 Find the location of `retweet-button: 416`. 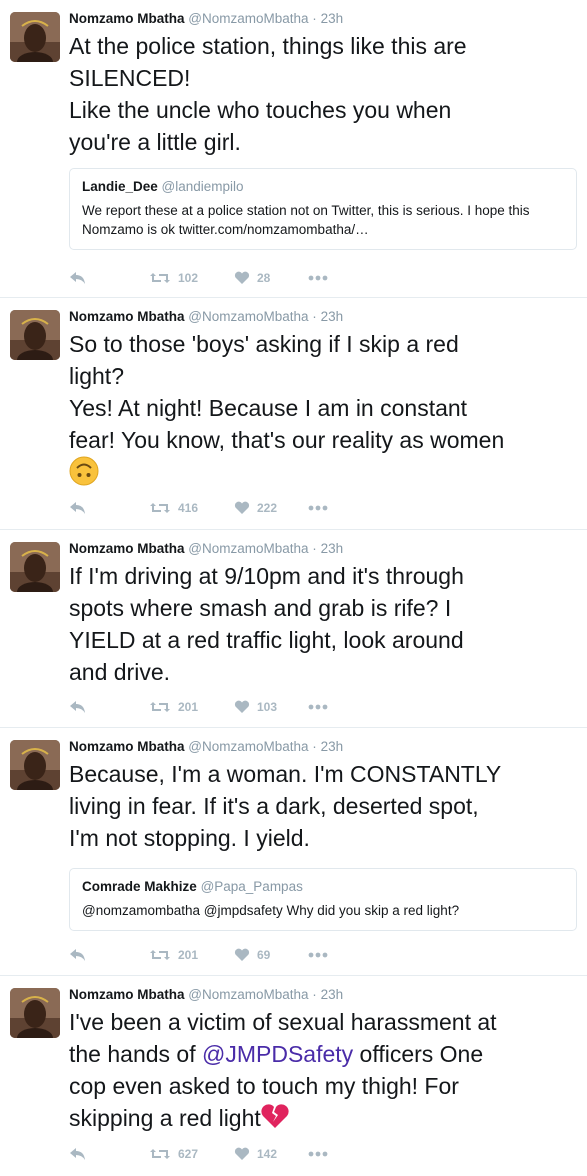

retweet-button: 416 is located at coordinates (191, 508).